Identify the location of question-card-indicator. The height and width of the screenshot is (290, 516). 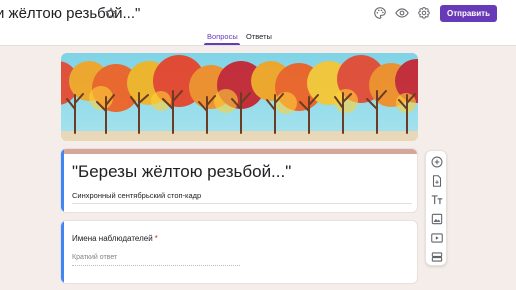
(62, 252).